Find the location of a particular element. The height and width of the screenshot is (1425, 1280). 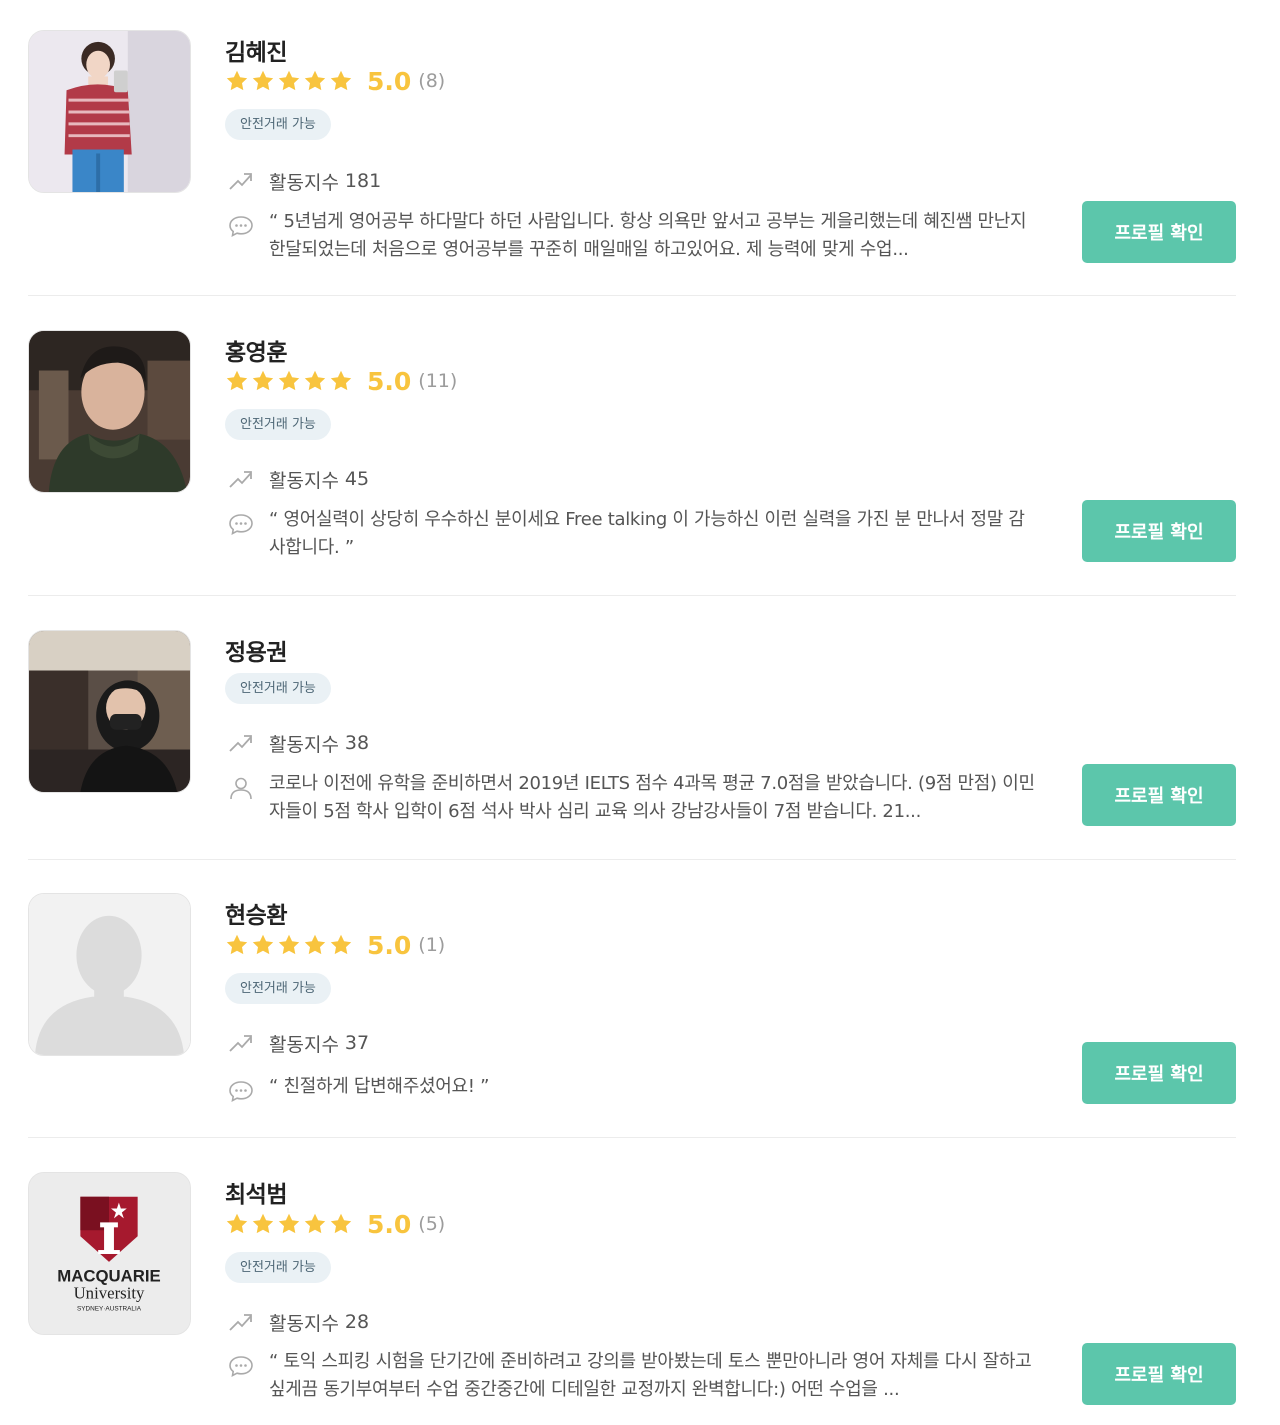

tutor-name: 최석범 is located at coordinates (256, 1195).